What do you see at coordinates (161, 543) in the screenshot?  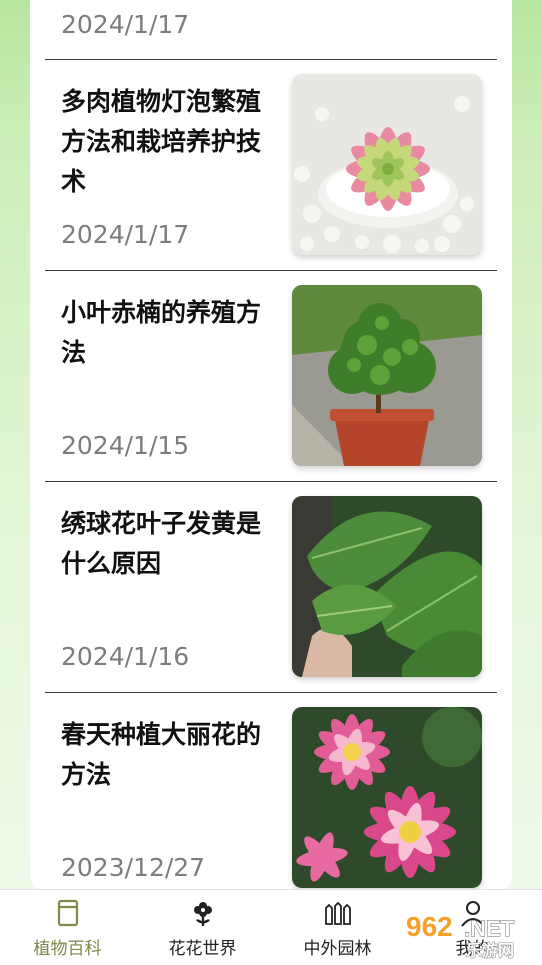 I see `article-title: 绣球花叶子发黄是什么原因` at bounding box center [161, 543].